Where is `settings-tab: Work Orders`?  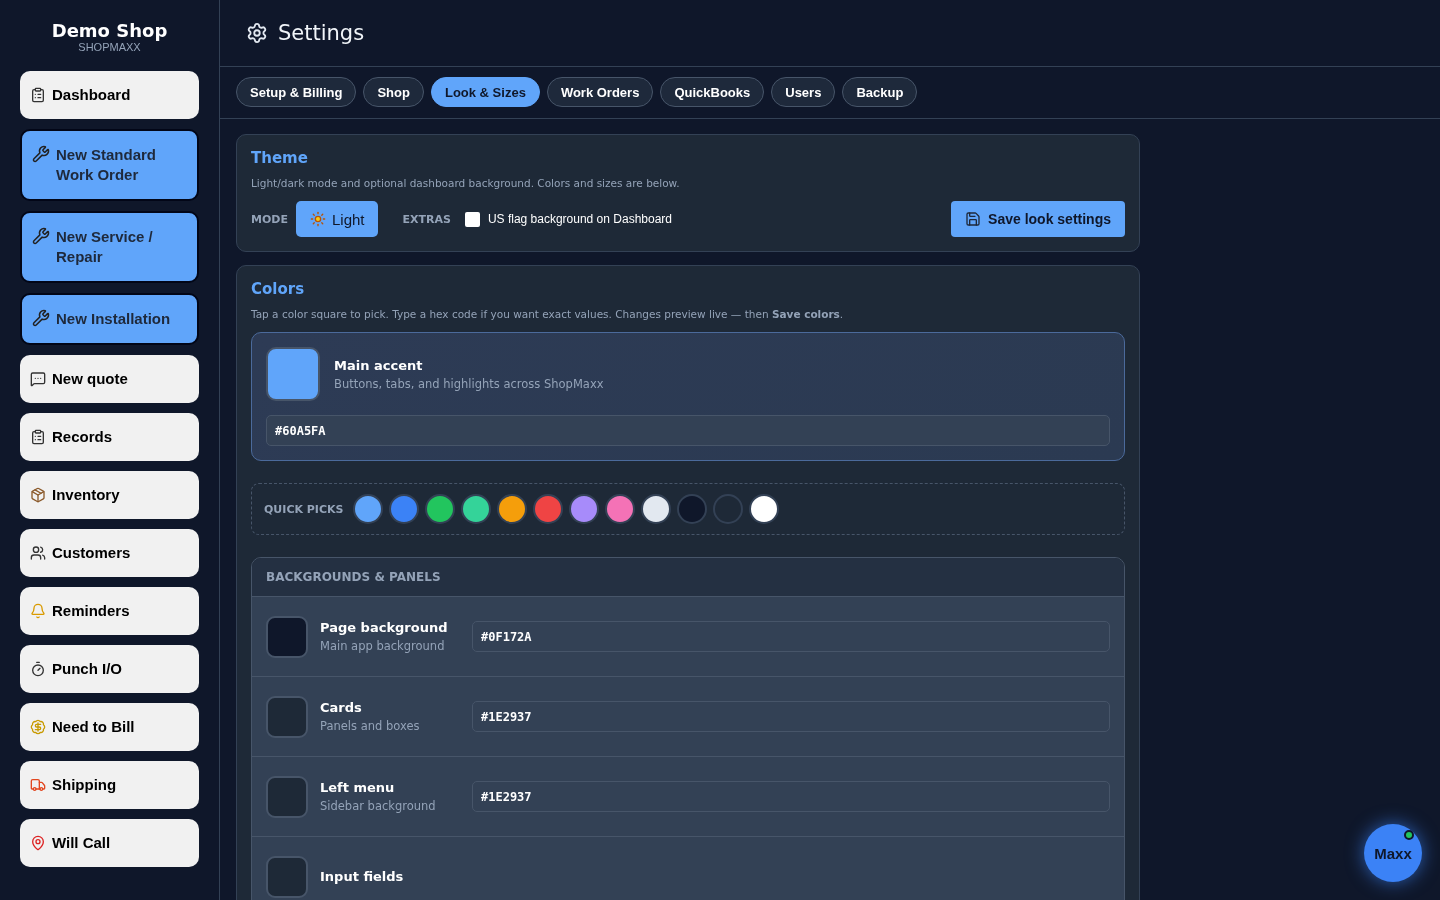
settings-tab: Work Orders is located at coordinates (600, 92).